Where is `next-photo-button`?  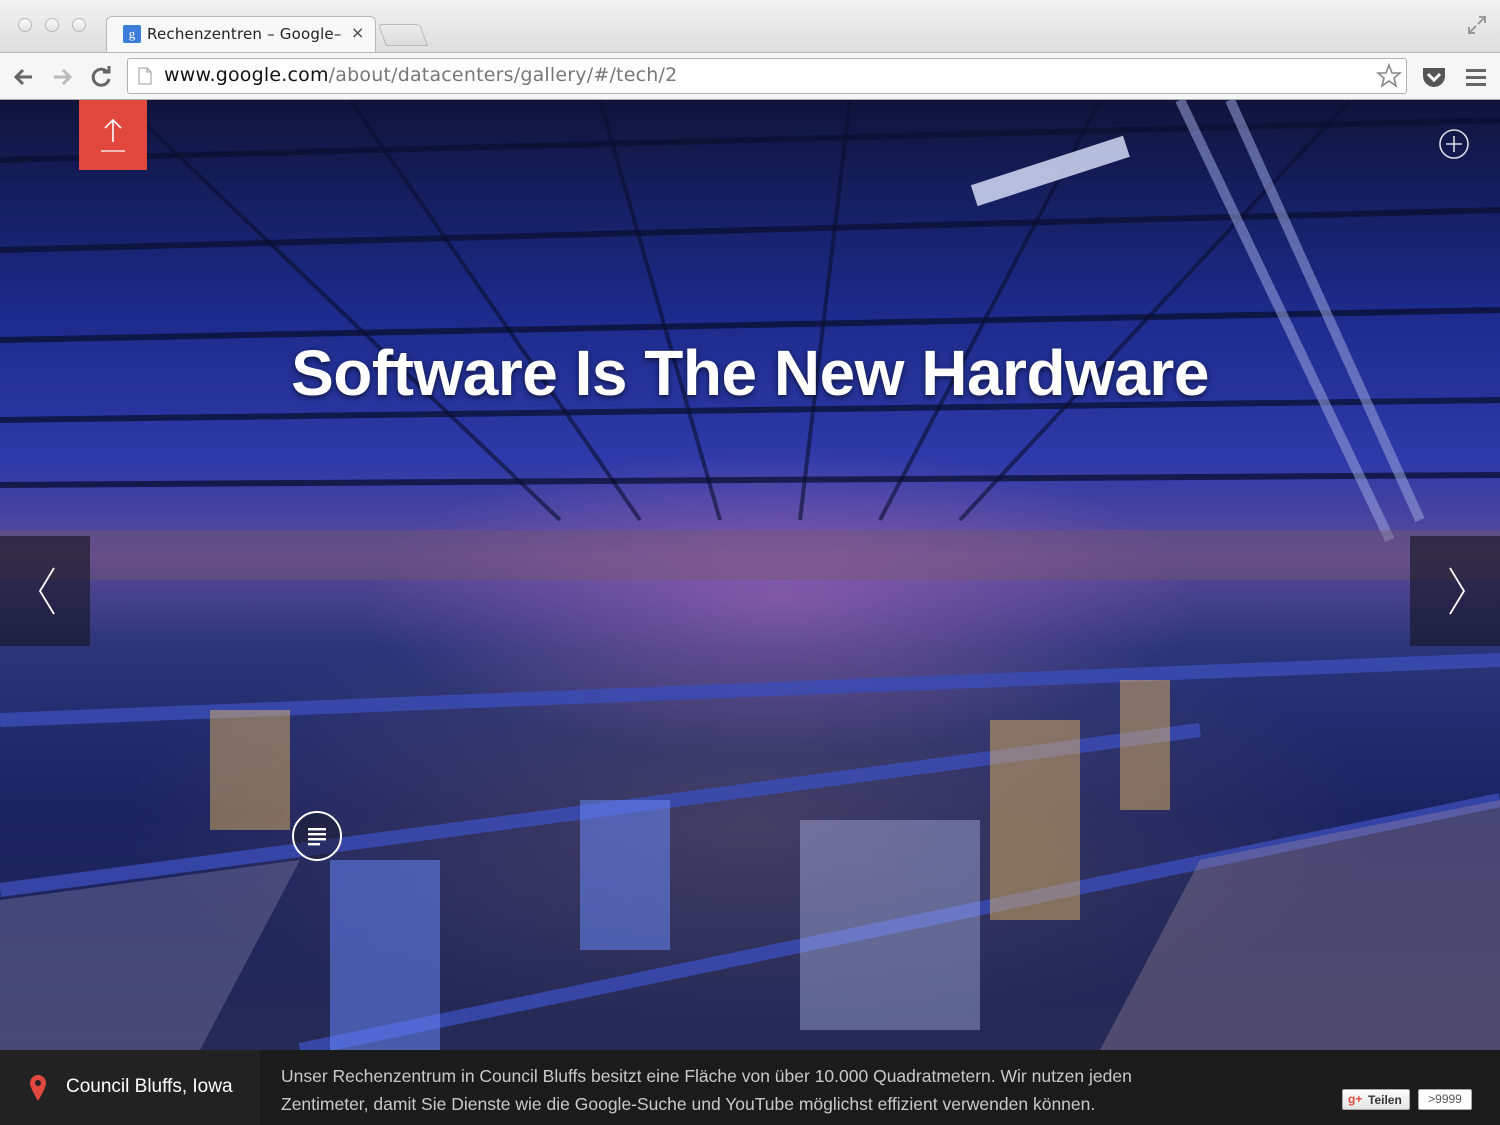 next-photo-button is located at coordinates (1455, 591).